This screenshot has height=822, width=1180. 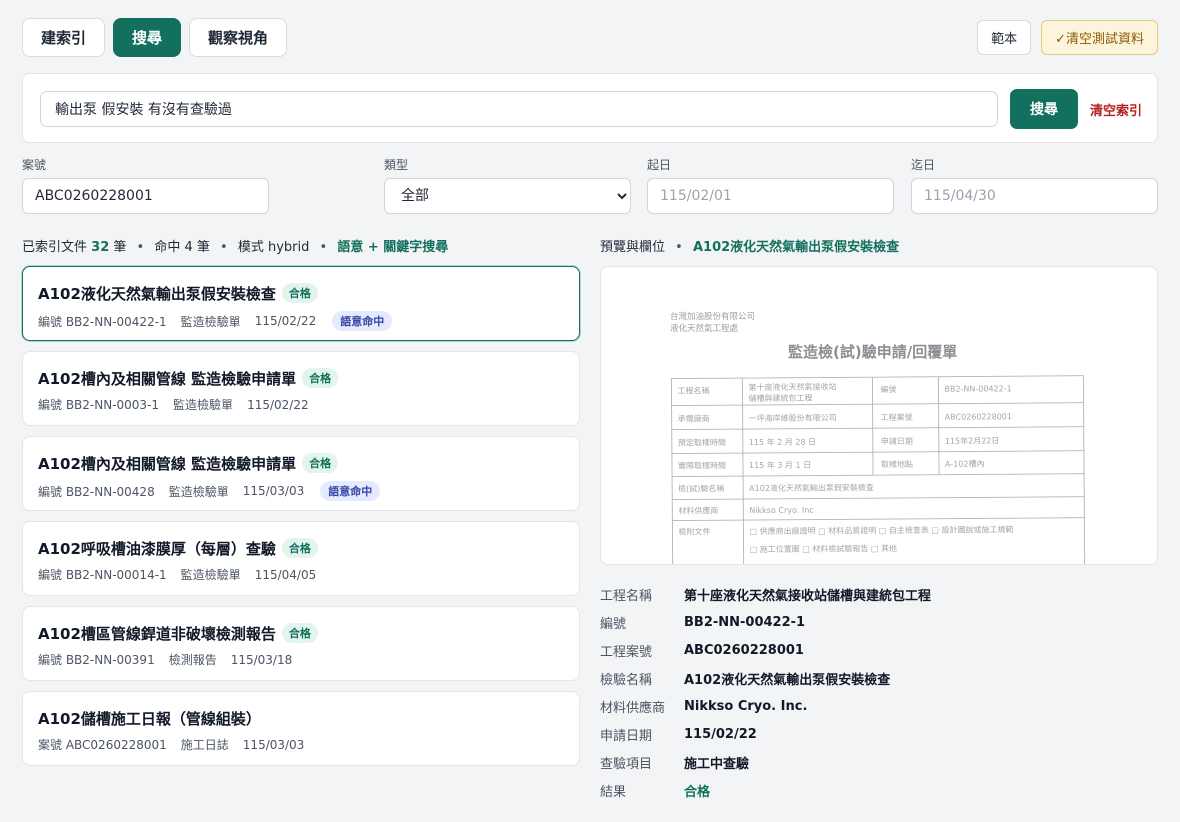 What do you see at coordinates (396, 165) in the screenshot?
I see `type-label: 類型` at bounding box center [396, 165].